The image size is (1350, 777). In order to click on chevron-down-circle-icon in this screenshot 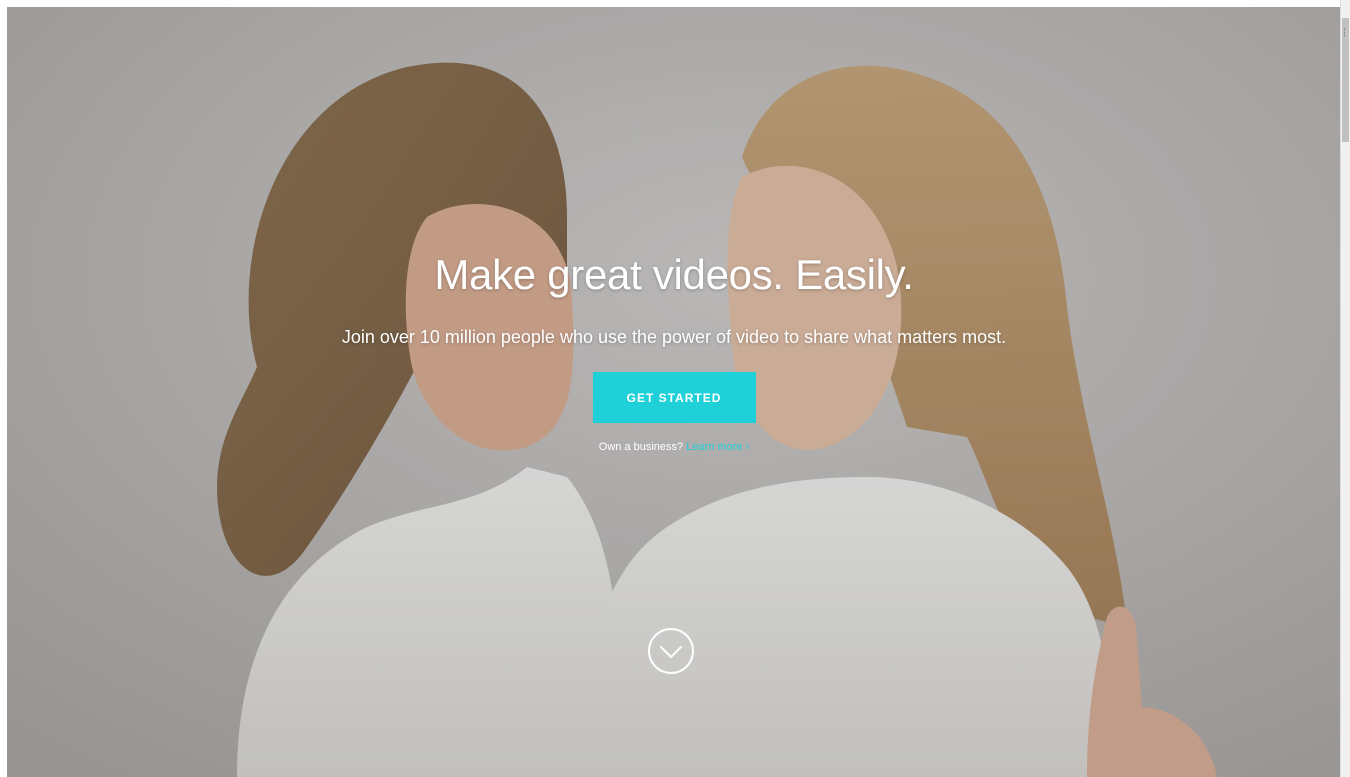, I will do `click(671, 651)`.